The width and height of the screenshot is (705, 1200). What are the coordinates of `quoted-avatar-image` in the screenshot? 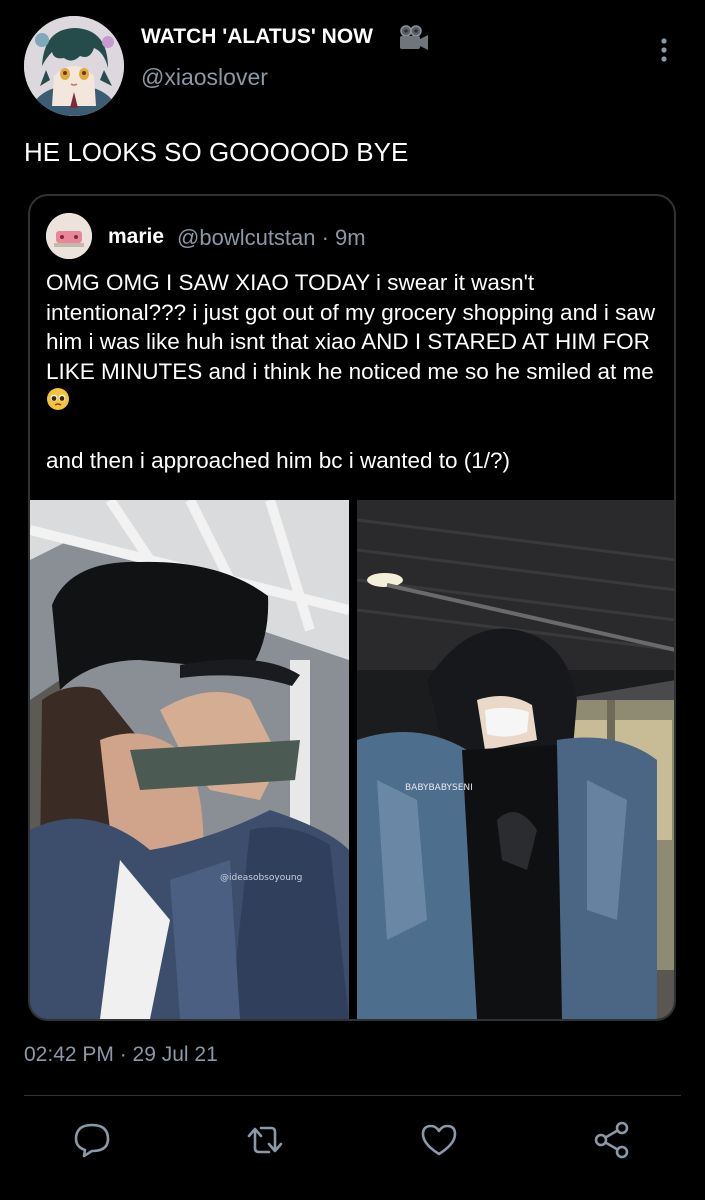 It's located at (69, 236).